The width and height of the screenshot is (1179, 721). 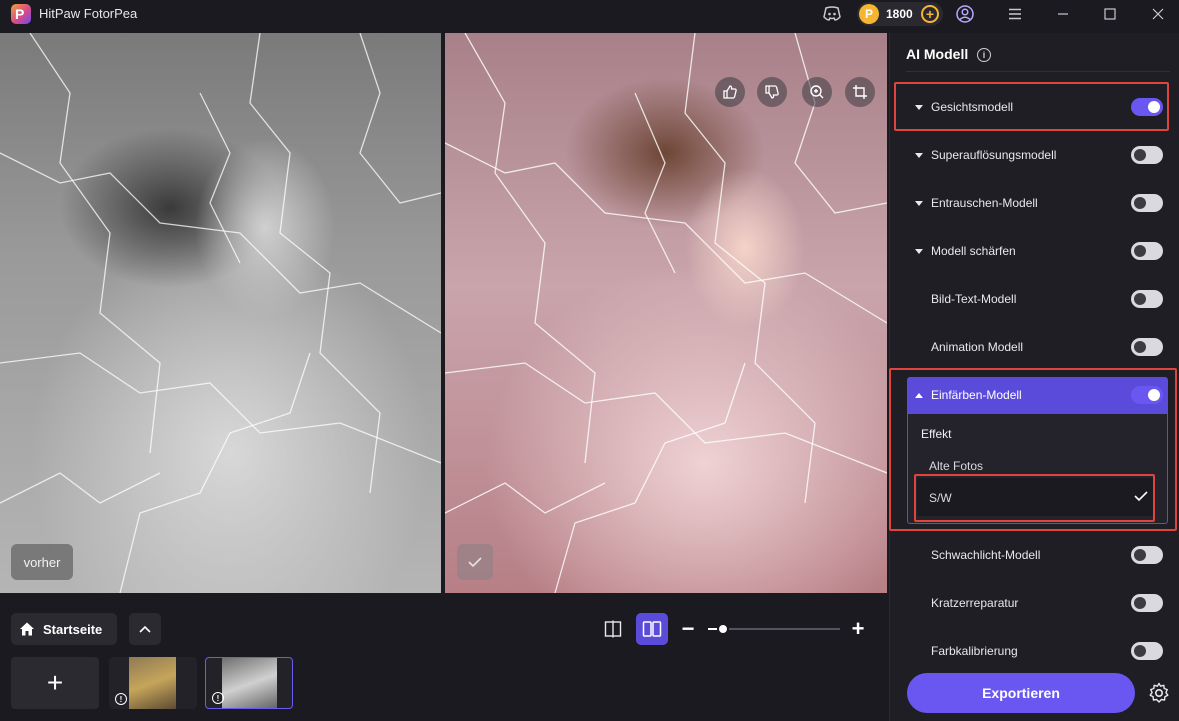 What do you see at coordinates (475, 562) in the screenshot?
I see `after-check-icon` at bounding box center [475, 562].